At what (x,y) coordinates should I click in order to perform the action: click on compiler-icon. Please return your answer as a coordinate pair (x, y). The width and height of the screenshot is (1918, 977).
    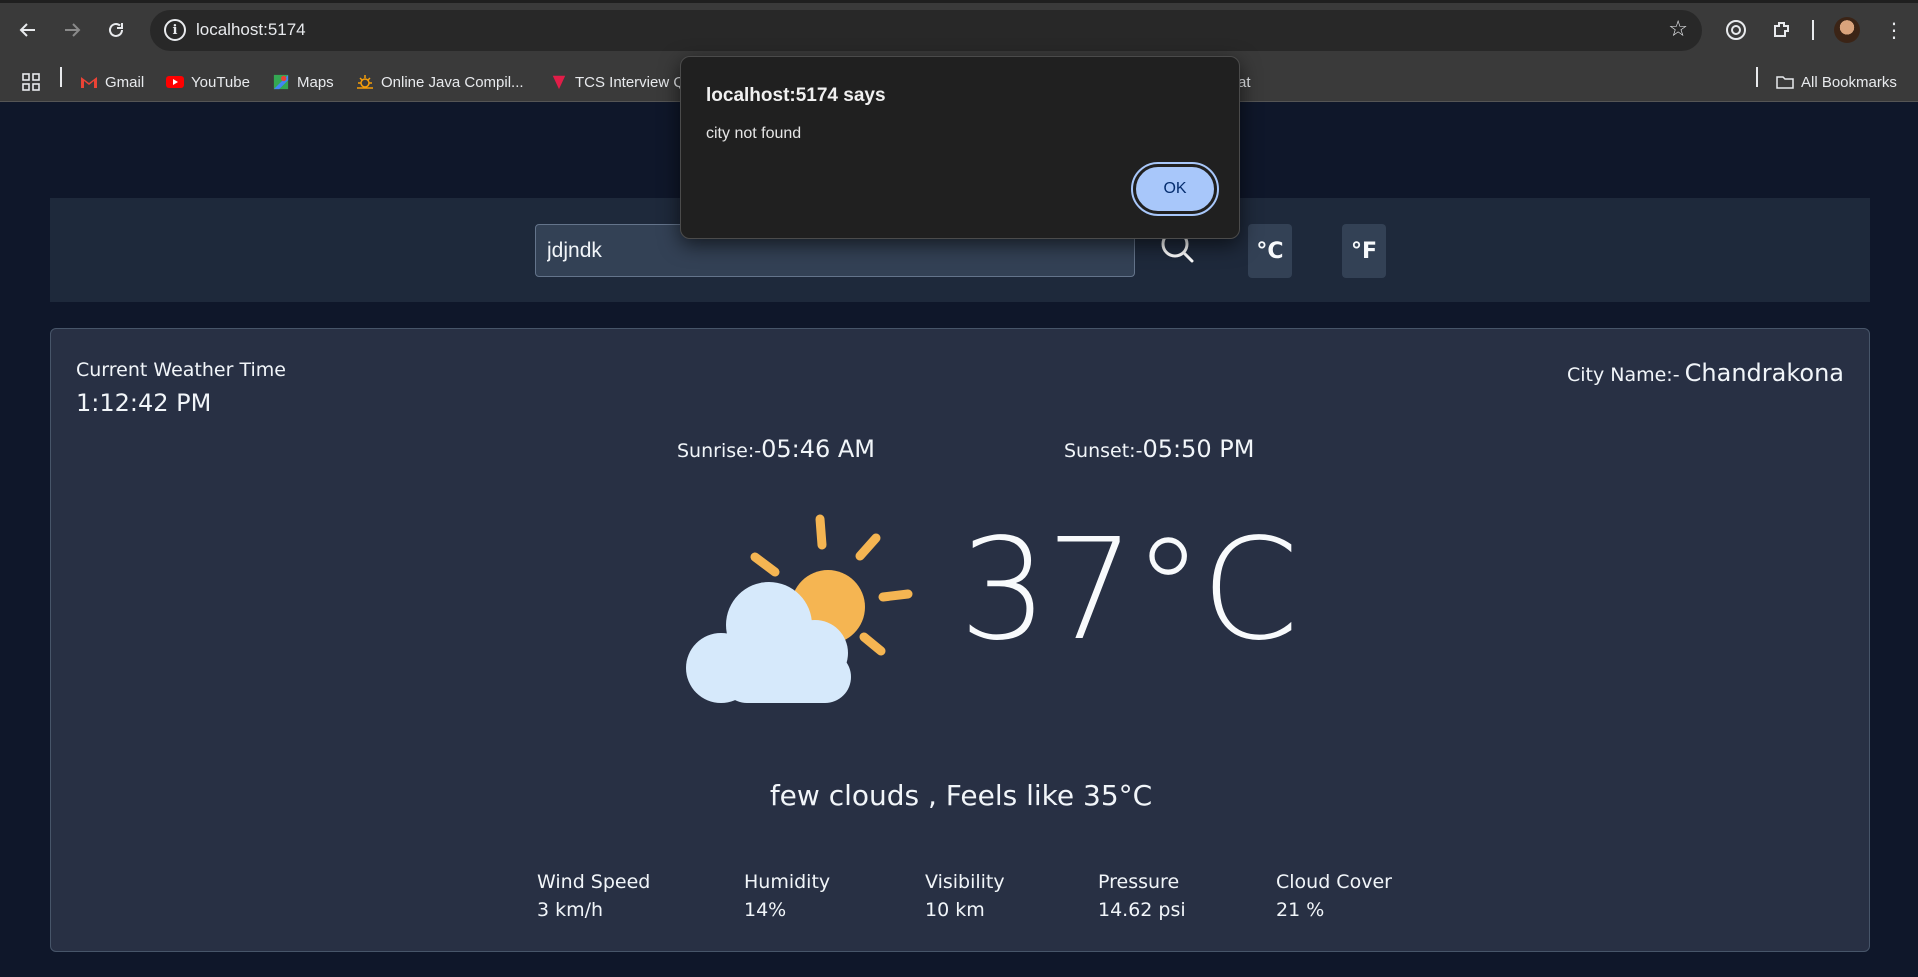
    Looking at the image, I should click on (365, 82).